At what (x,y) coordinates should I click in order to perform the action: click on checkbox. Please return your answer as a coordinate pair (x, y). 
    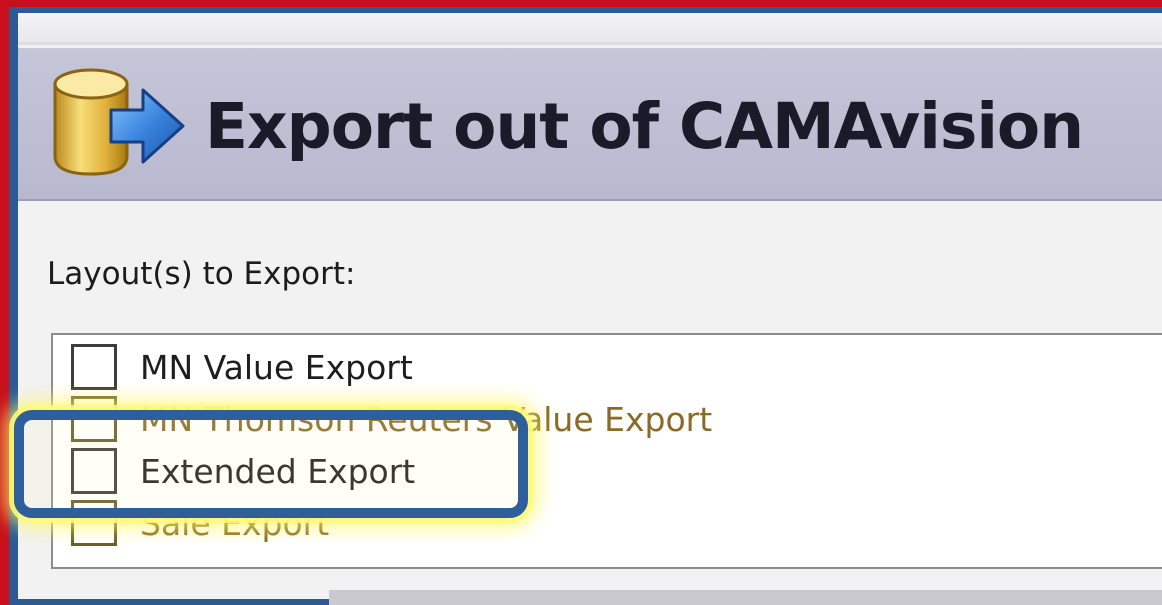
    Looking at the image, I should click on (94, 367).